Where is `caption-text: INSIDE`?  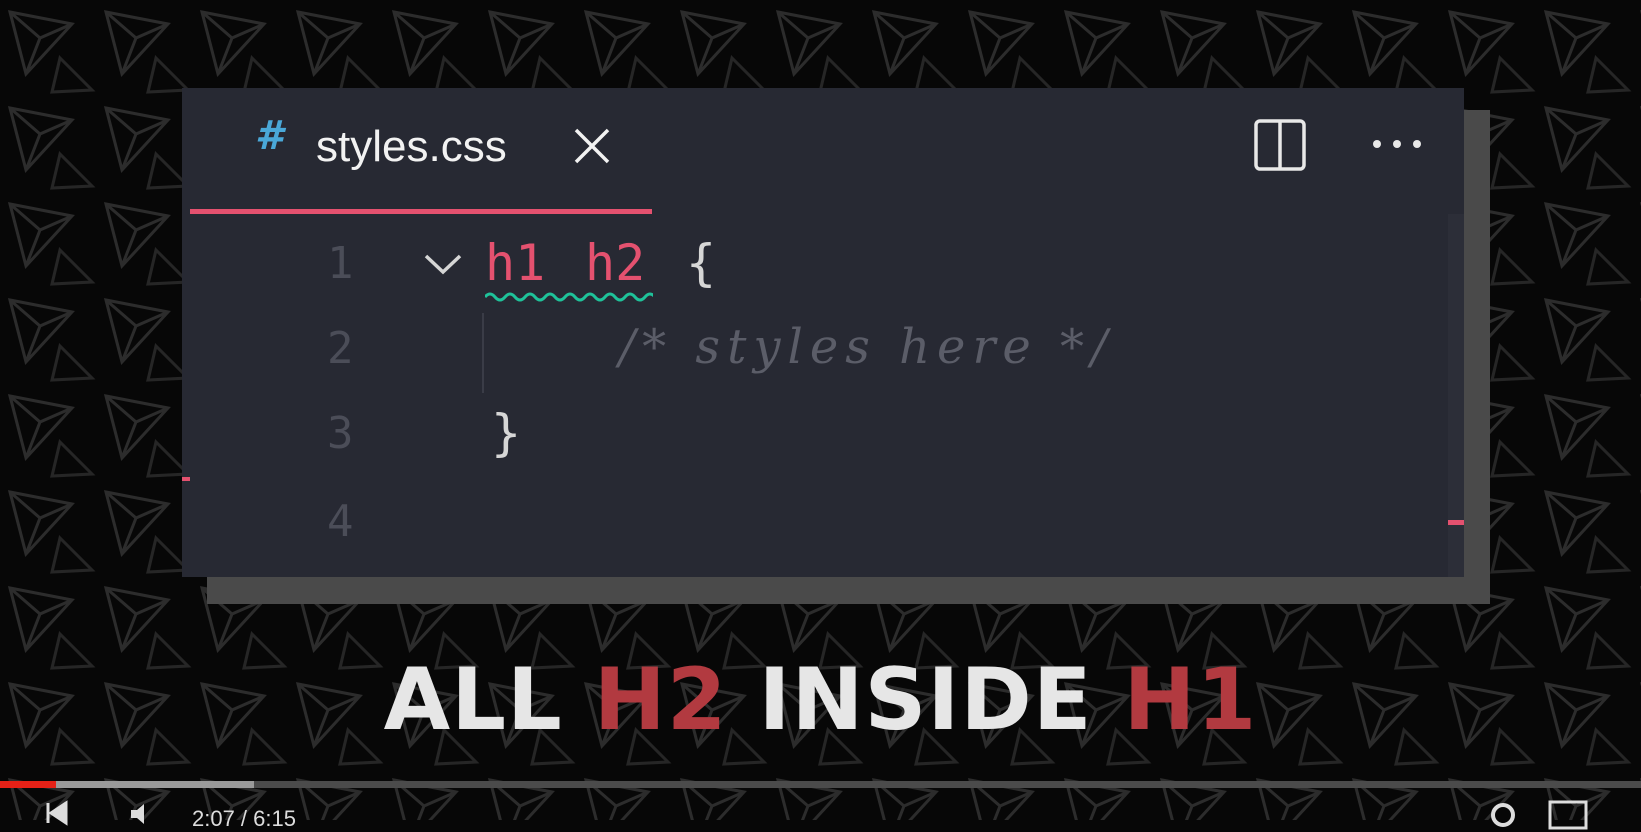 caption-text: INSIDE is located at coordinates (925, 700).